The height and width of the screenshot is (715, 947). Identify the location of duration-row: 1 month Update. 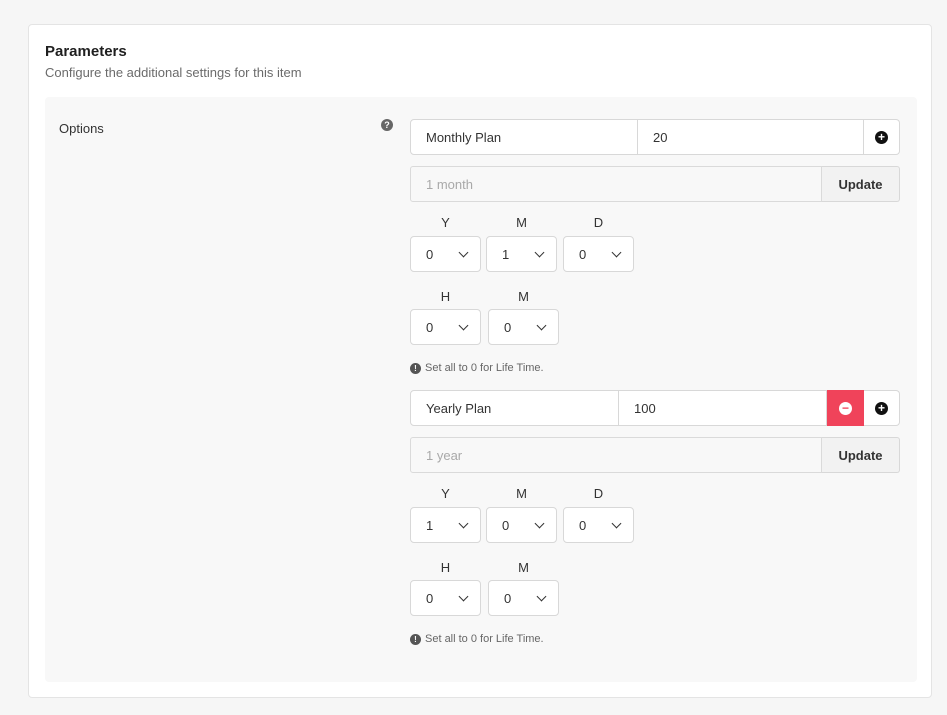
(655, 184).